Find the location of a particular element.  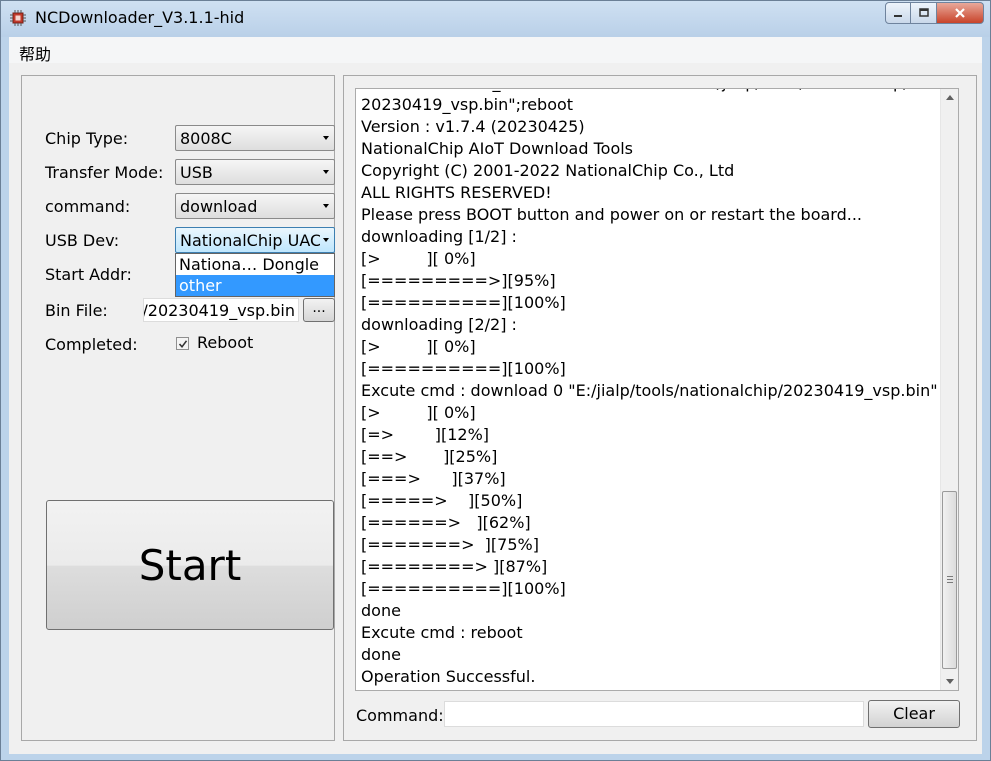

log-line: [=> ][12%] is located at coordinates (425, 434).